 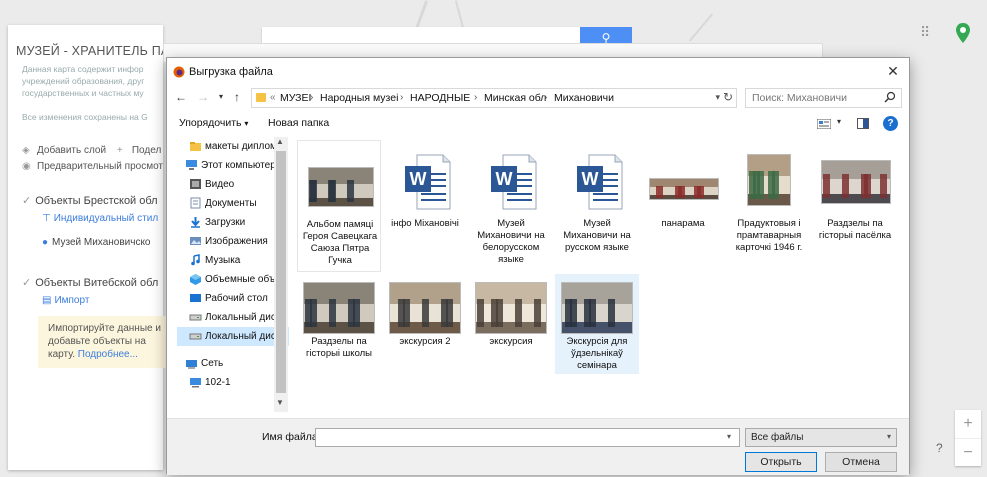 I want to click on navigation-scrollbar: ▲ ▼, so click(x=281, y=274).